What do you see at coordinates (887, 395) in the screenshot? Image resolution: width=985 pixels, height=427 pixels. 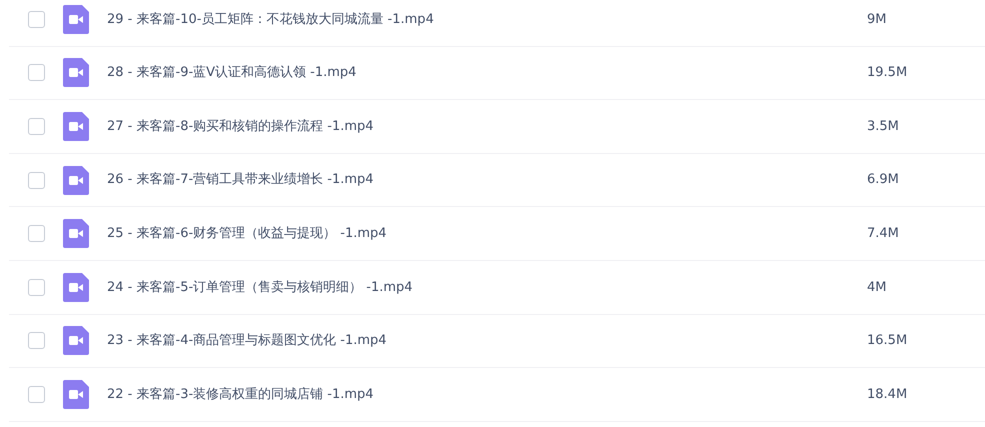 I see `file-size: 18.4M` at bounding box center [887, 395].